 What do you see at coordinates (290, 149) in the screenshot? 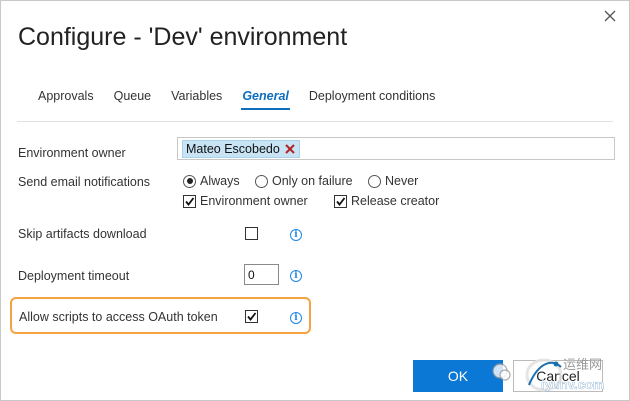
I see `remove-x-icon` at bounding box center [290, 149].